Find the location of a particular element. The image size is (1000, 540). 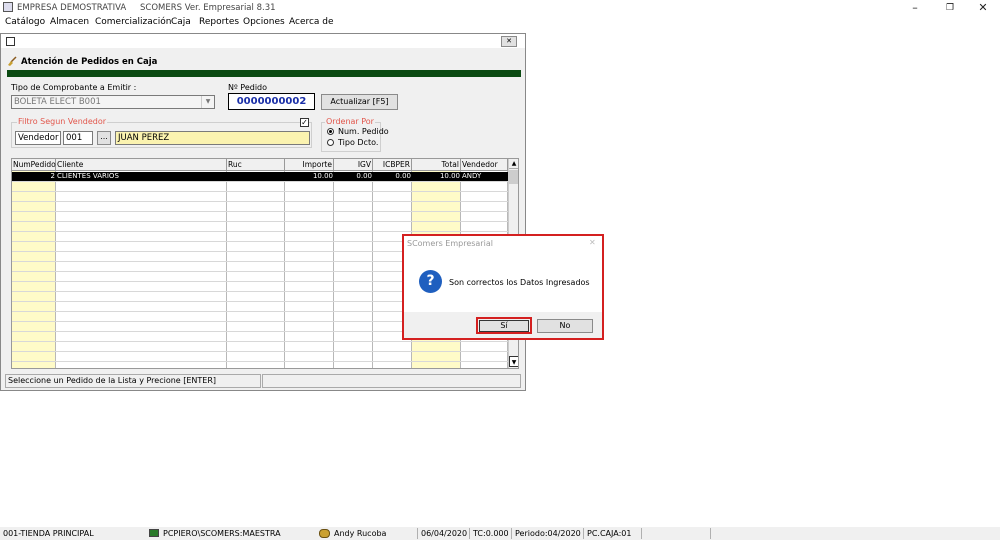

status-db: PCPIERO\SCOMERS:MAESTRA is located at coordinates (222, 533).